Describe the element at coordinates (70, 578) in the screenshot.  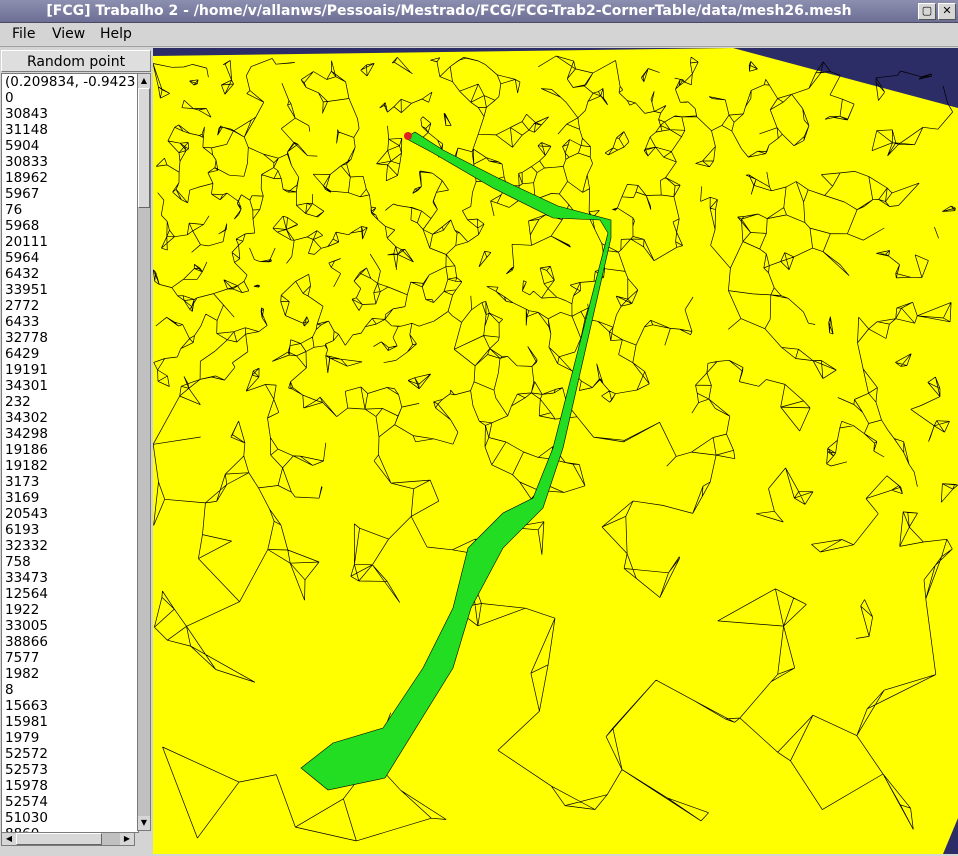
I see `list-item: 33473` at that location.